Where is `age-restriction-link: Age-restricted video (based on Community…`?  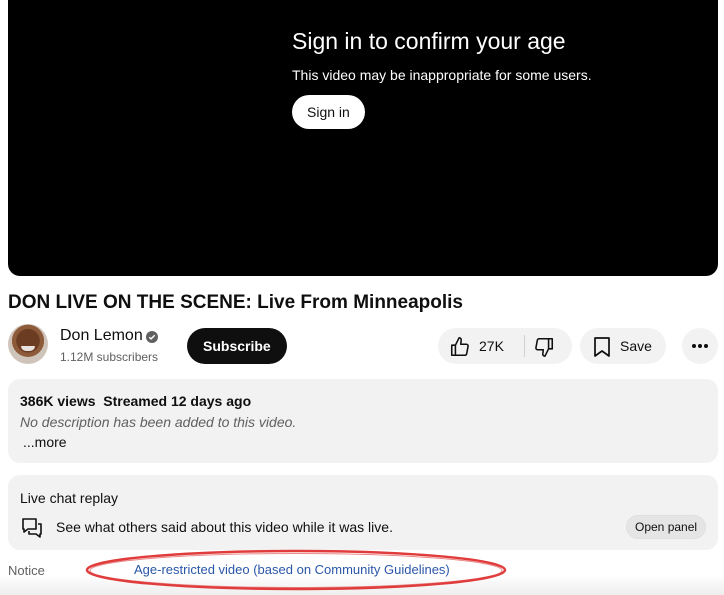
age-restriction-link: Age-restricted video (based on Community… is located at coordinates (292, 569).